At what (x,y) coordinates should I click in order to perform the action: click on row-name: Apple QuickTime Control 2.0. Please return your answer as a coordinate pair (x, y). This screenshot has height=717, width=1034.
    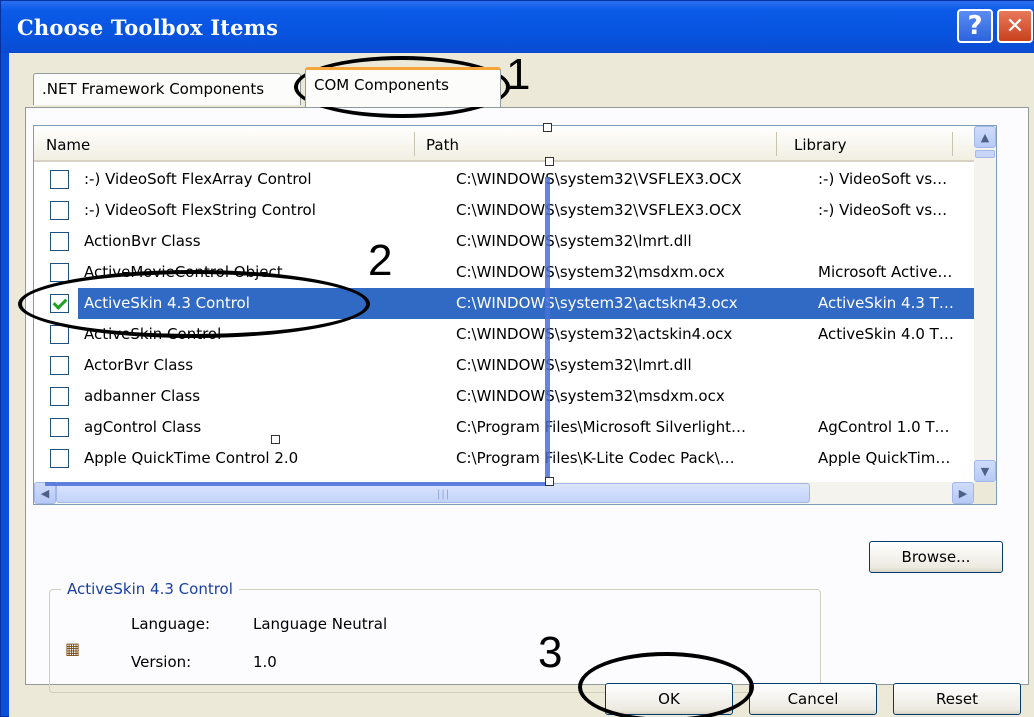
    Looking at the image, I should click on (191, 458).